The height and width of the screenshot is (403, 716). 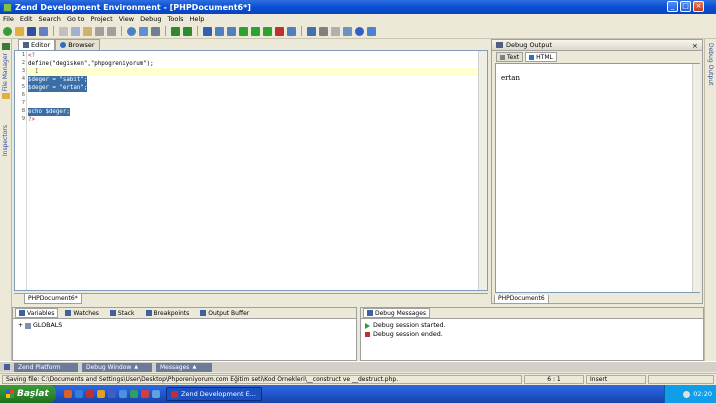 I want to click on save-all-icon, so click(x=43, y=31).